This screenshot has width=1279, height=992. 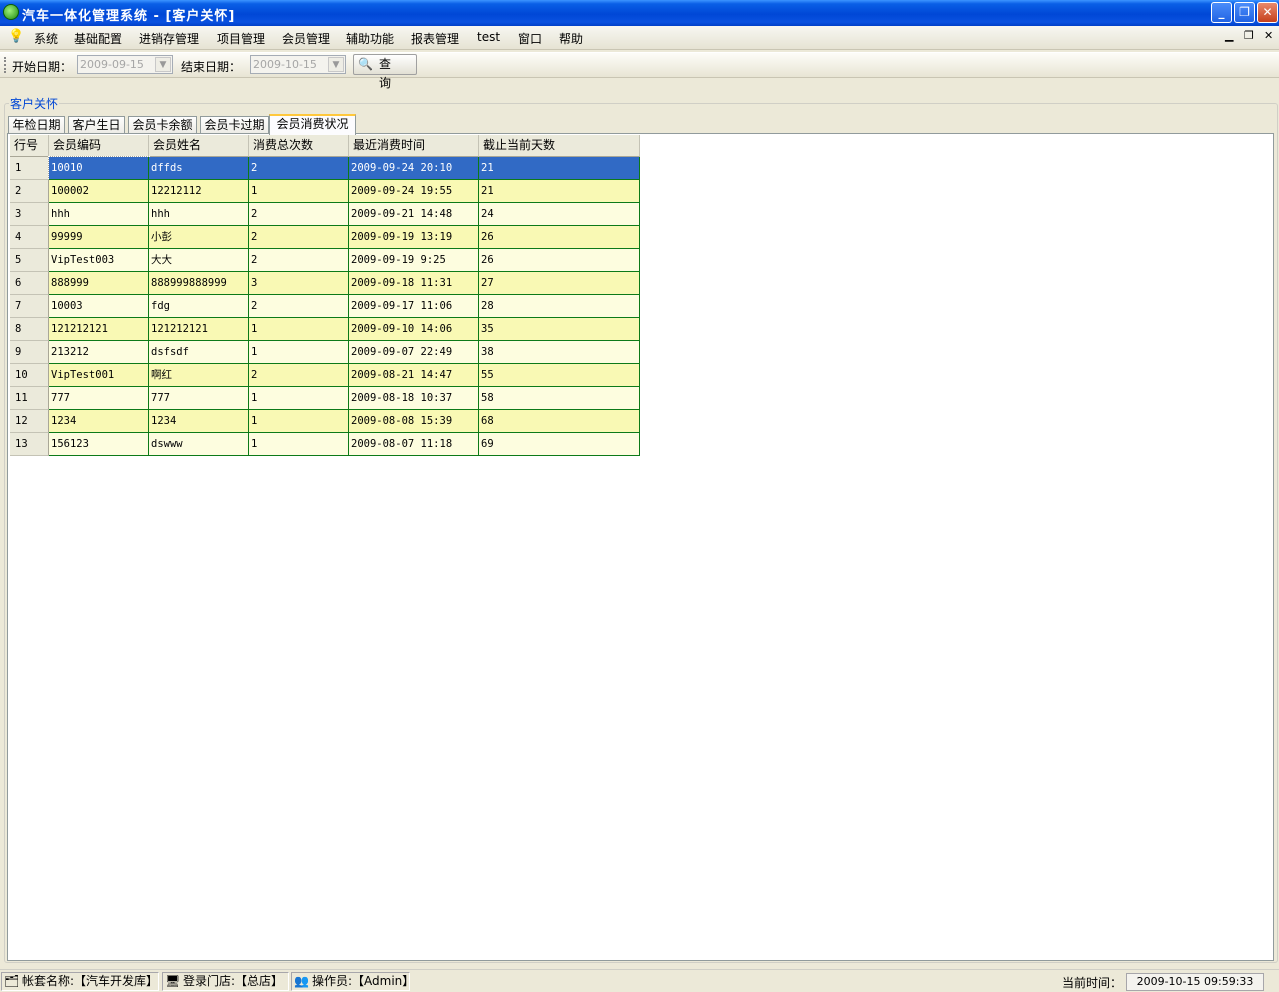 What do you see at coordinates (99, 260) in the screenshot?
I see `cell-member-code: VipTest003` at bounding box center [99, 260].